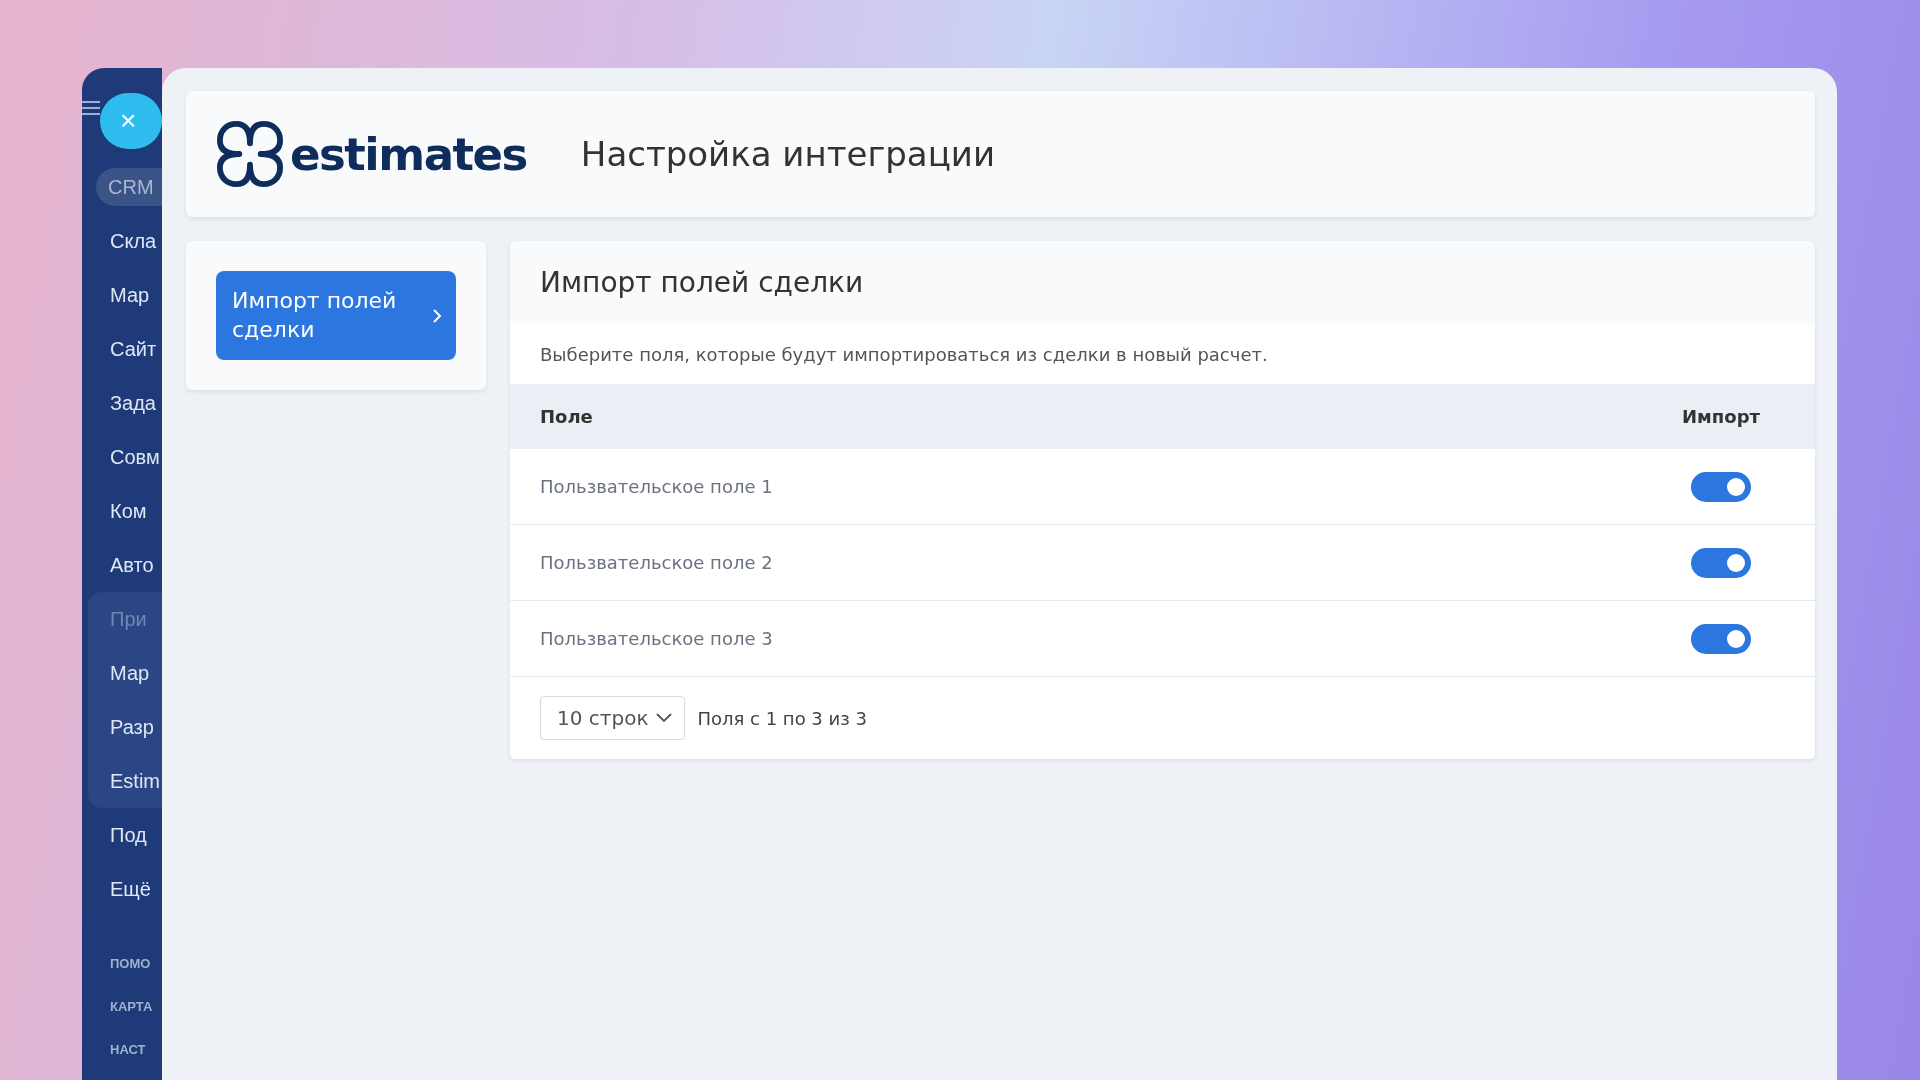  Describe the element at coordinates (904, 354) in the screenshot. I see `description-text: Выберите поля, которые будут импортироваться из сделки в новый расчет.` at that location.